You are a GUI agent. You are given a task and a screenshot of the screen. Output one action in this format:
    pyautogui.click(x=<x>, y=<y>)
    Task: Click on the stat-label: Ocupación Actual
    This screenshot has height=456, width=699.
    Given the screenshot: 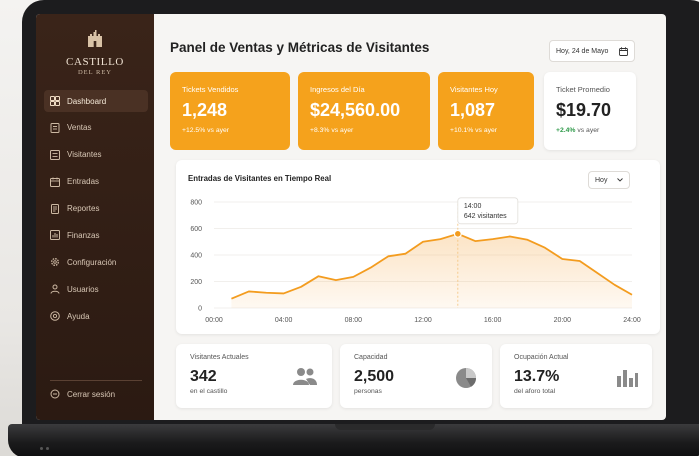 What is the action you would take?
    pyautogui.click(x=541, y=357)
    